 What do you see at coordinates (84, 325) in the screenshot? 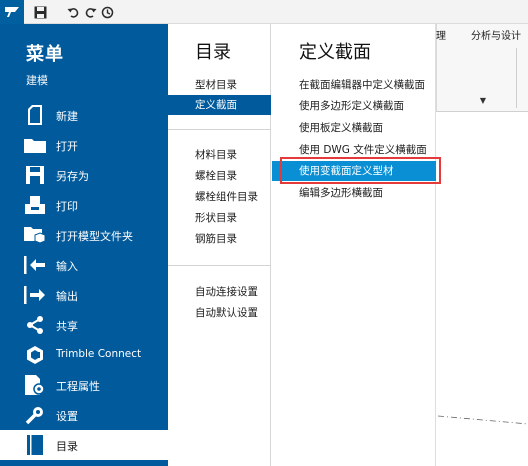
I see `menu-item-share: 共享` at bounding box center [84, 325].